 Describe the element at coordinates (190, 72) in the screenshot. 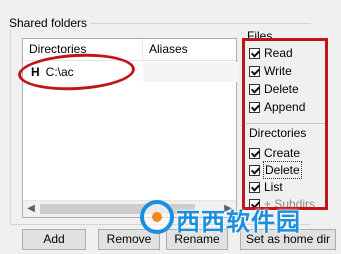

I see `alias-cell` at that location.